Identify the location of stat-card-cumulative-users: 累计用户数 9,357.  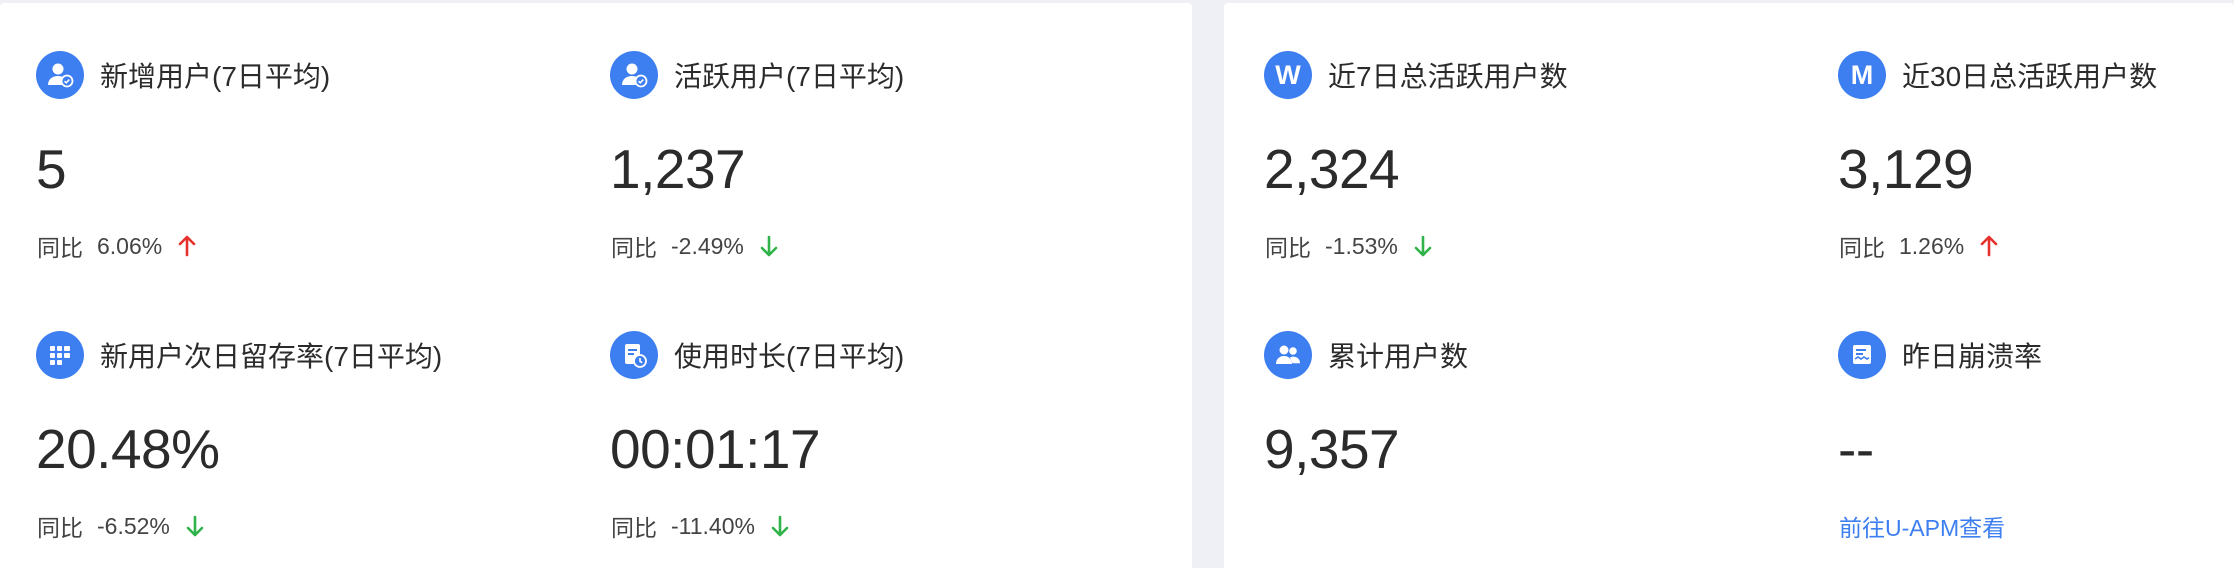
(1524, 418).